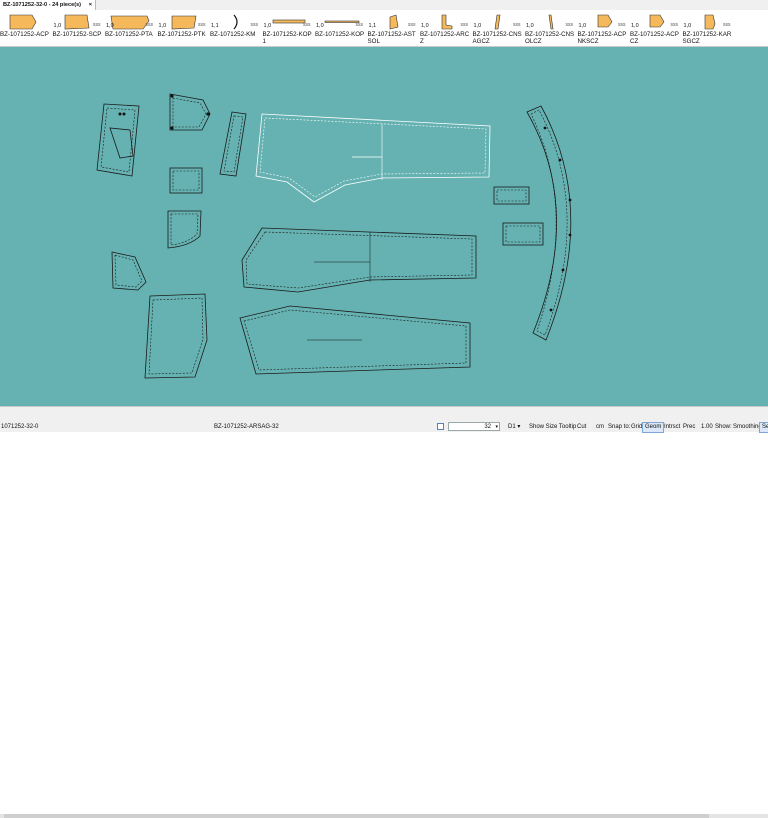 This screenshot has width=768, height=818. I want to click on piece-thumbnail: 1,0 sss BZ-1071252-ACP NKSCZ, so click(604, 28).